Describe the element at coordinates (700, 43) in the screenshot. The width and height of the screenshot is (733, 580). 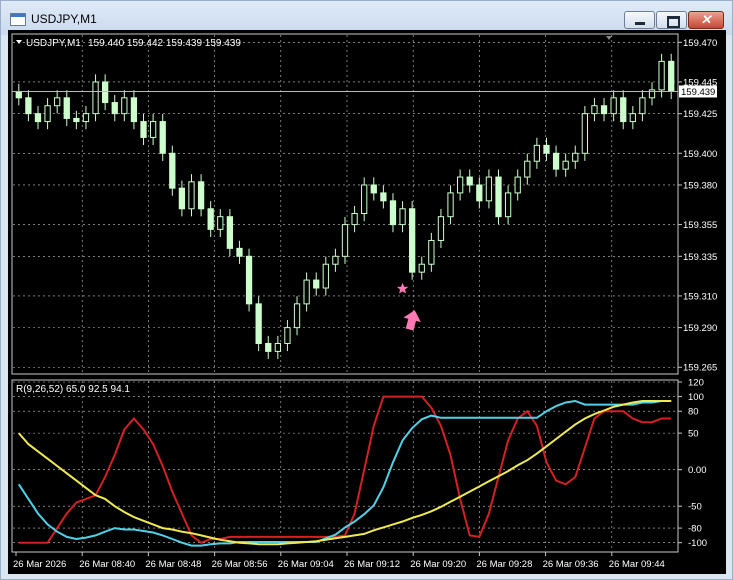
I see `price-tick-label: 159.470` at that location.